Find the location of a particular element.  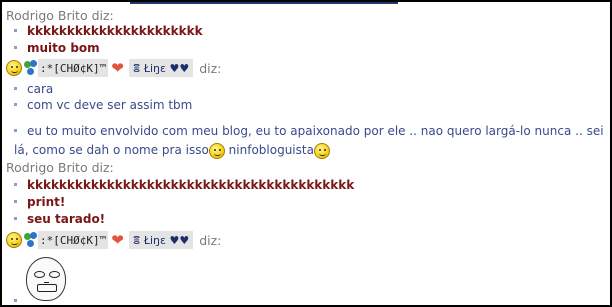

message-text: cara is located at coordinates (40, 89).